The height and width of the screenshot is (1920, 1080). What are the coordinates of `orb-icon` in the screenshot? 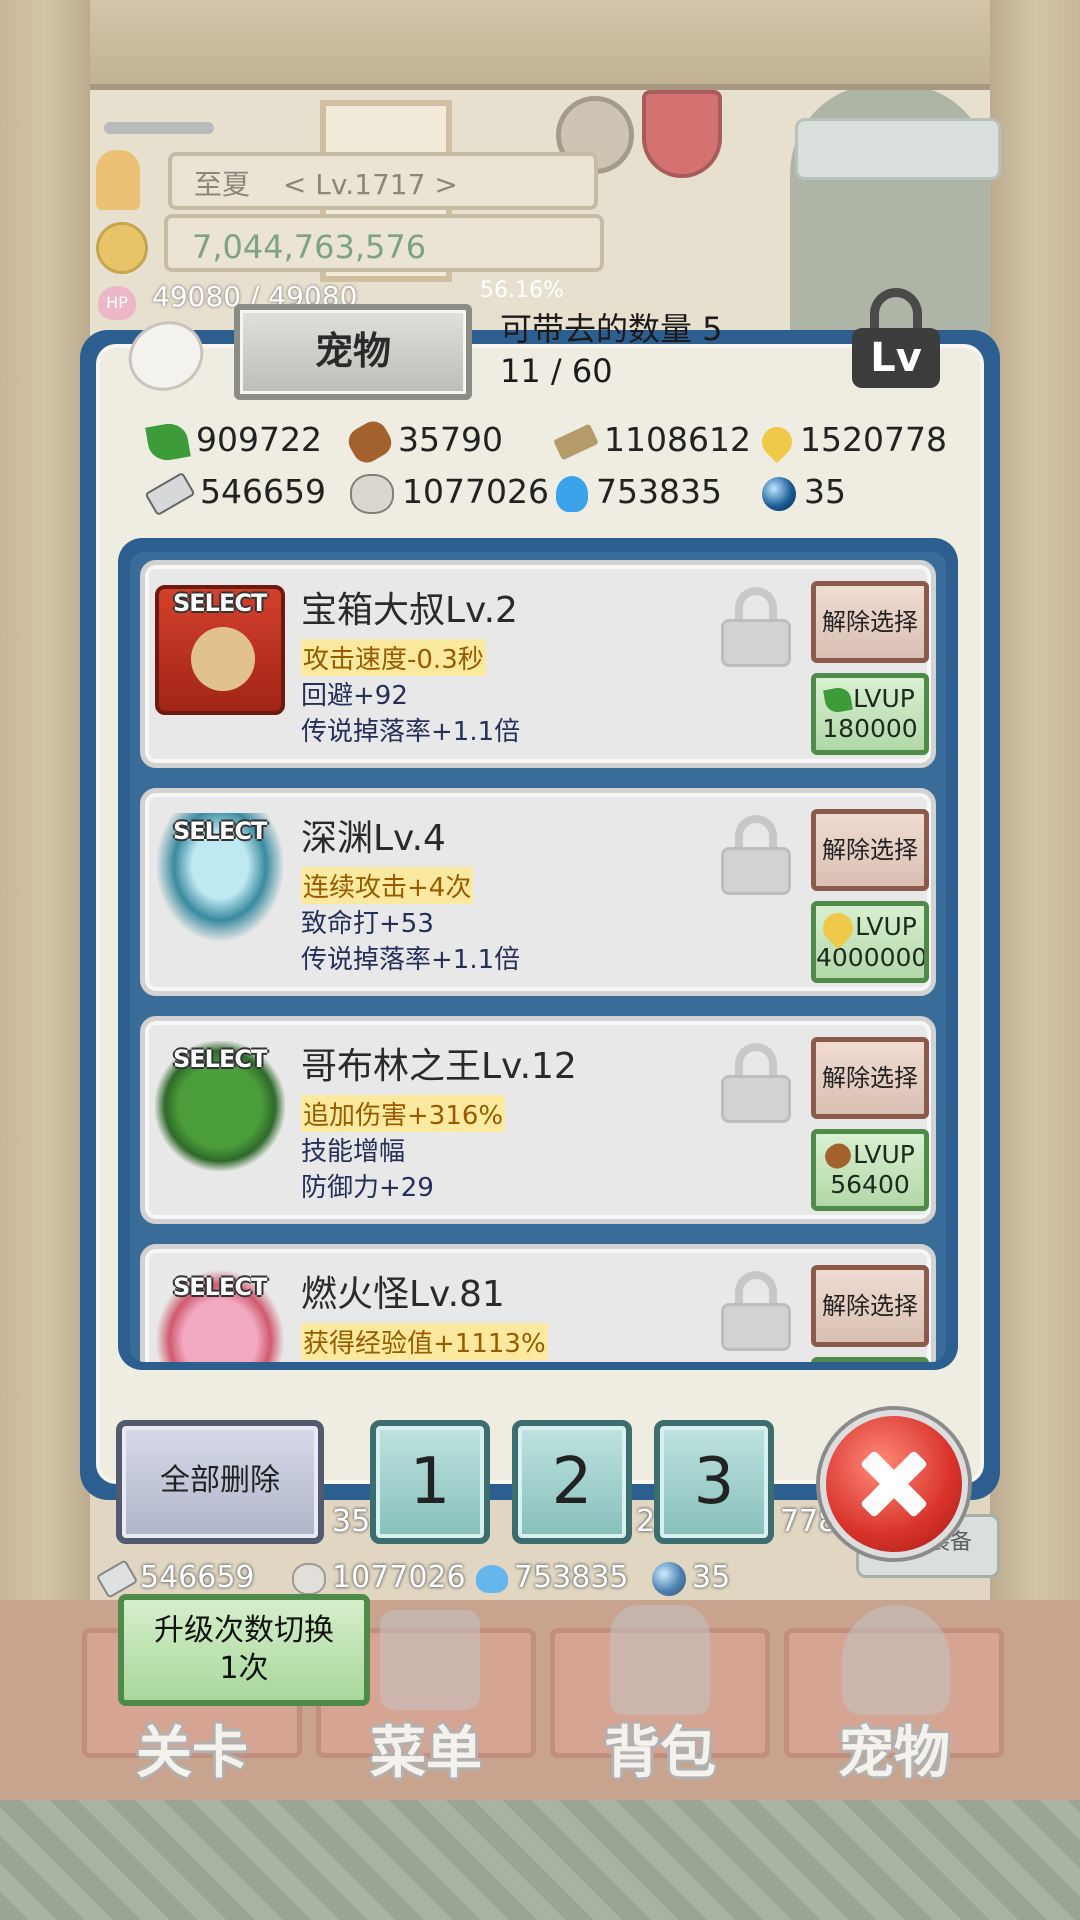 It's located at (779, 493).